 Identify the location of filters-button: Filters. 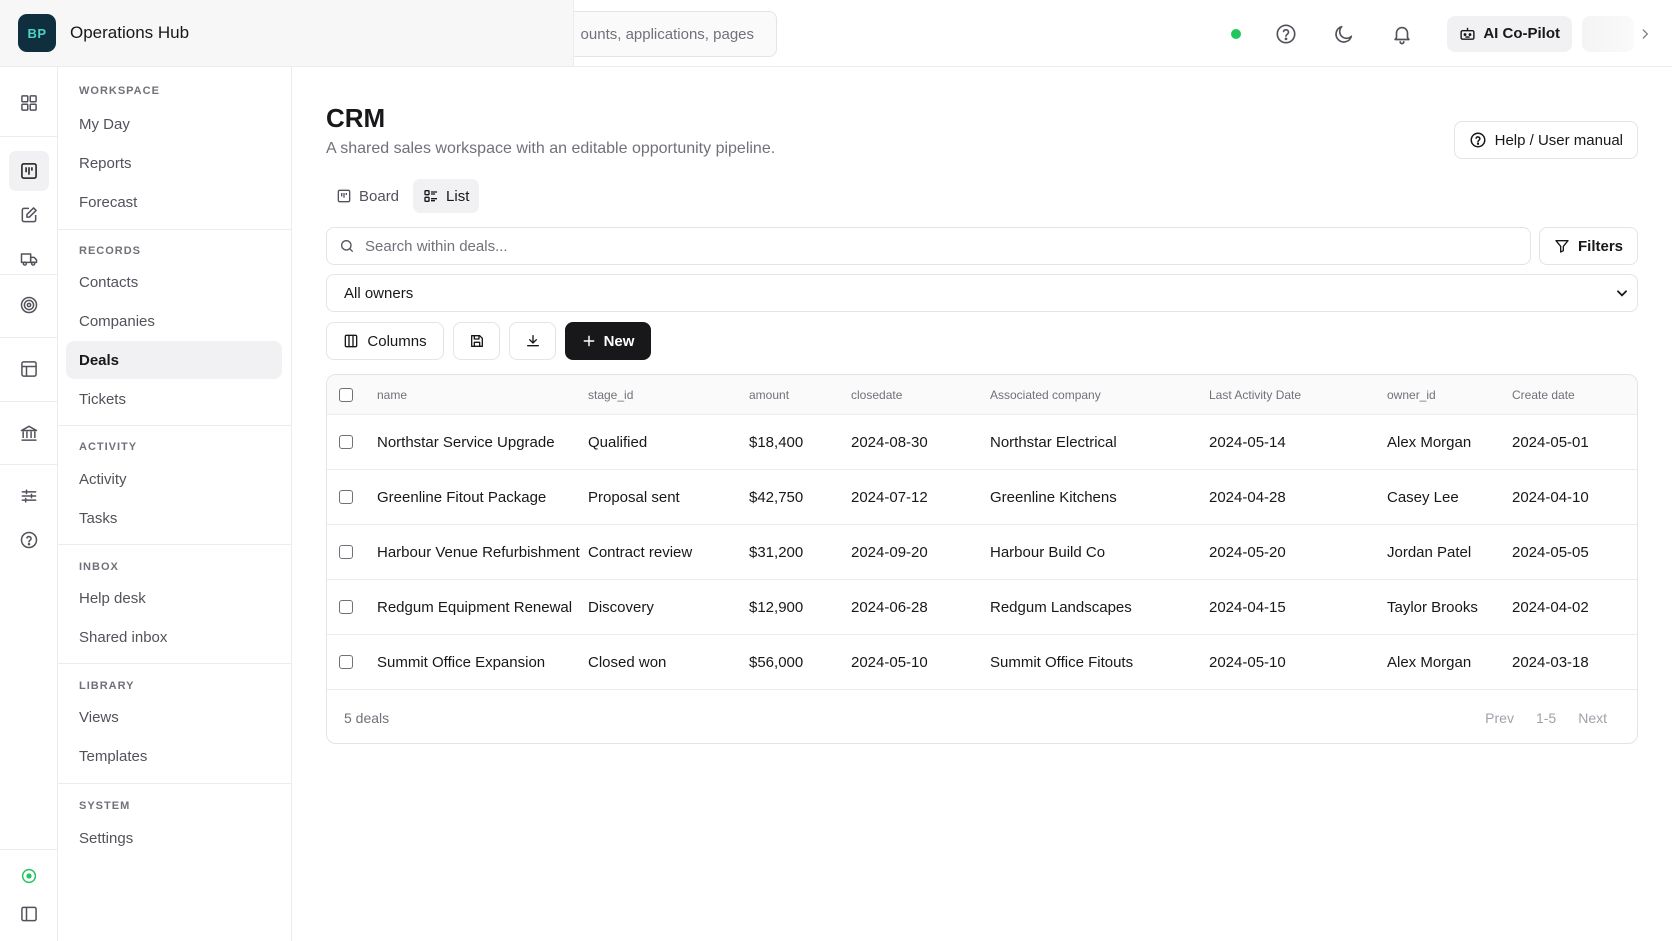
(1588, 246).